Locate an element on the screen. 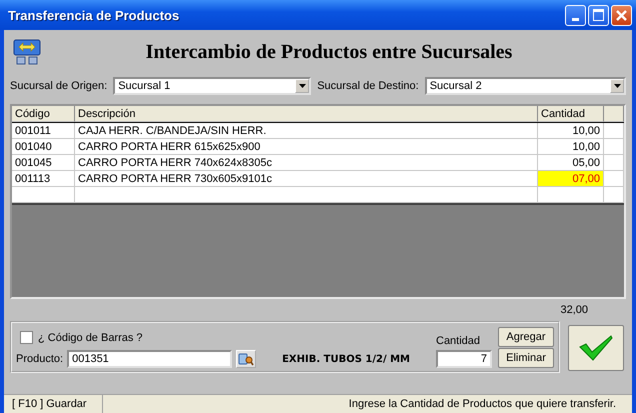 The width and height of the screenshot is (636, 413). field-label: Sucursal de Destino: is located at coordinates (368, 86).